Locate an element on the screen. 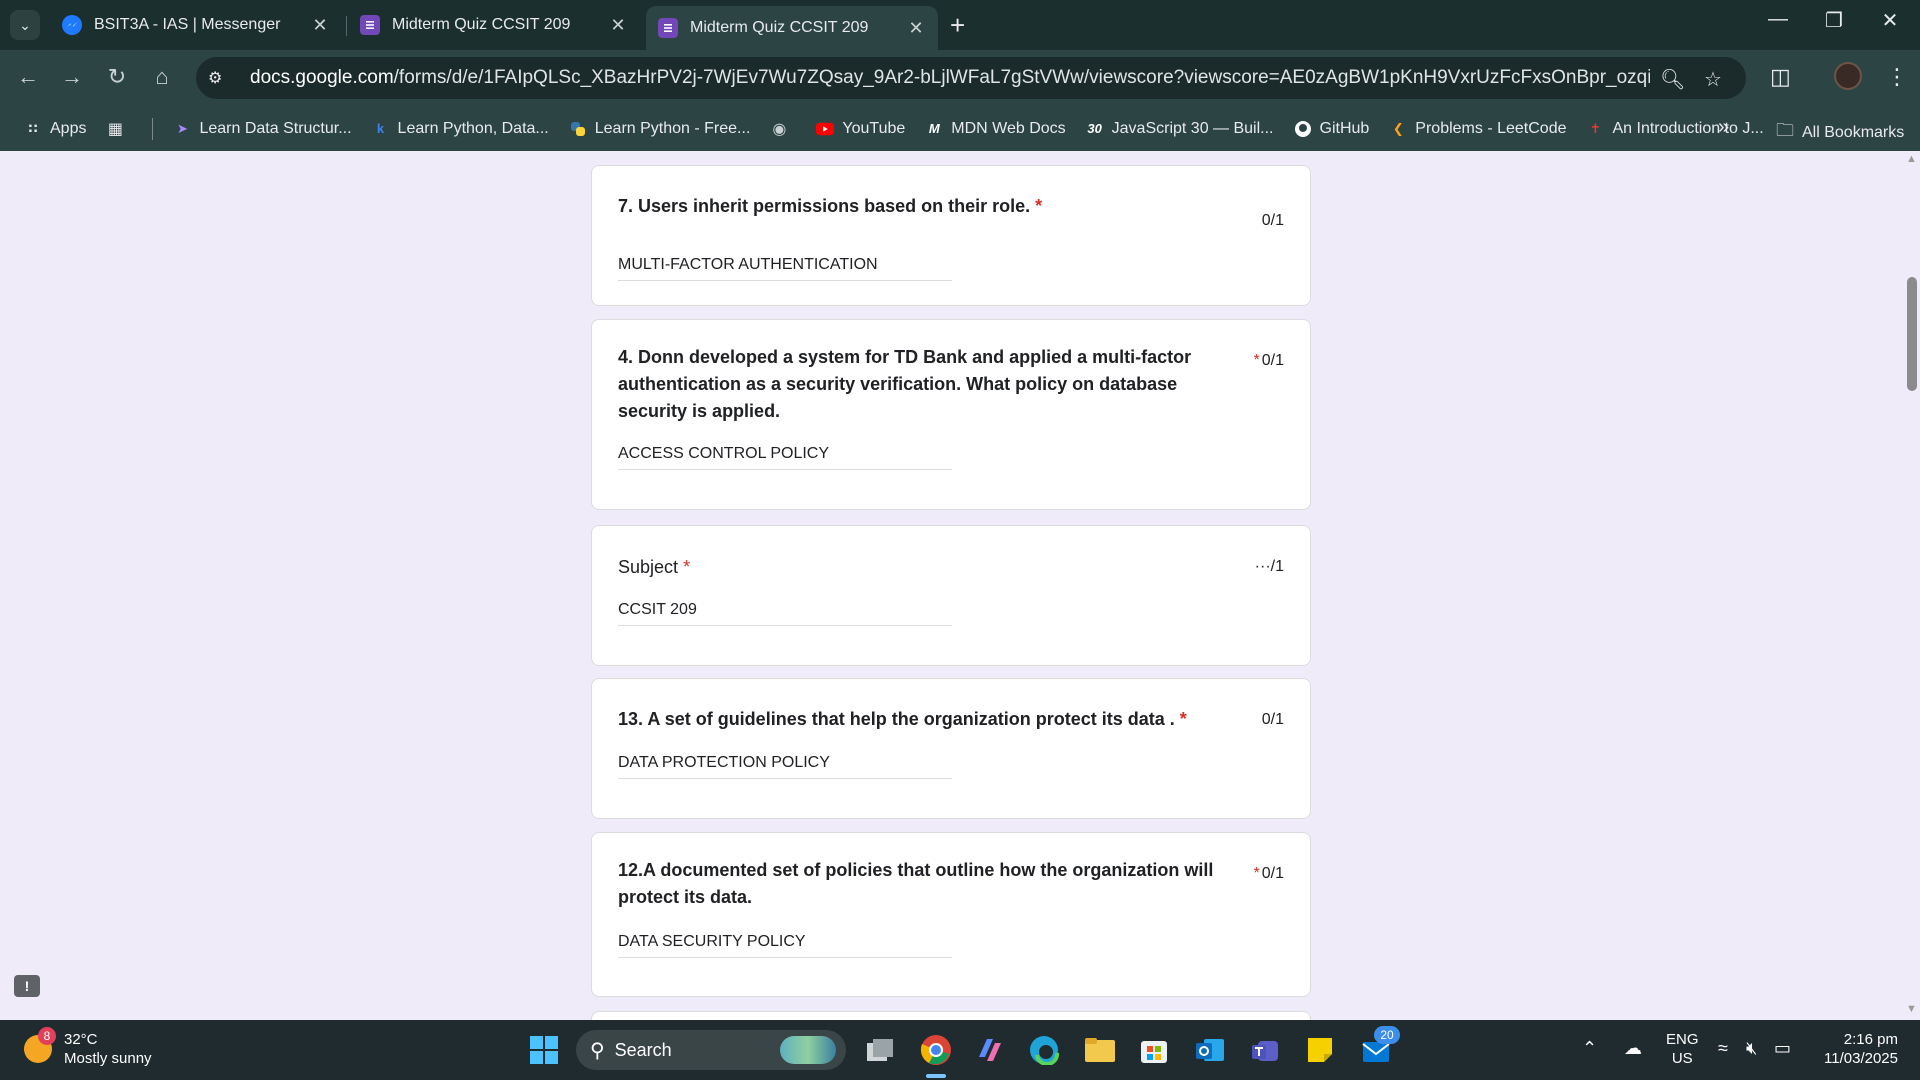 This screenshot has width=1920, height=1080. js30-icon: 30 is located at coordinates (1094, 128).